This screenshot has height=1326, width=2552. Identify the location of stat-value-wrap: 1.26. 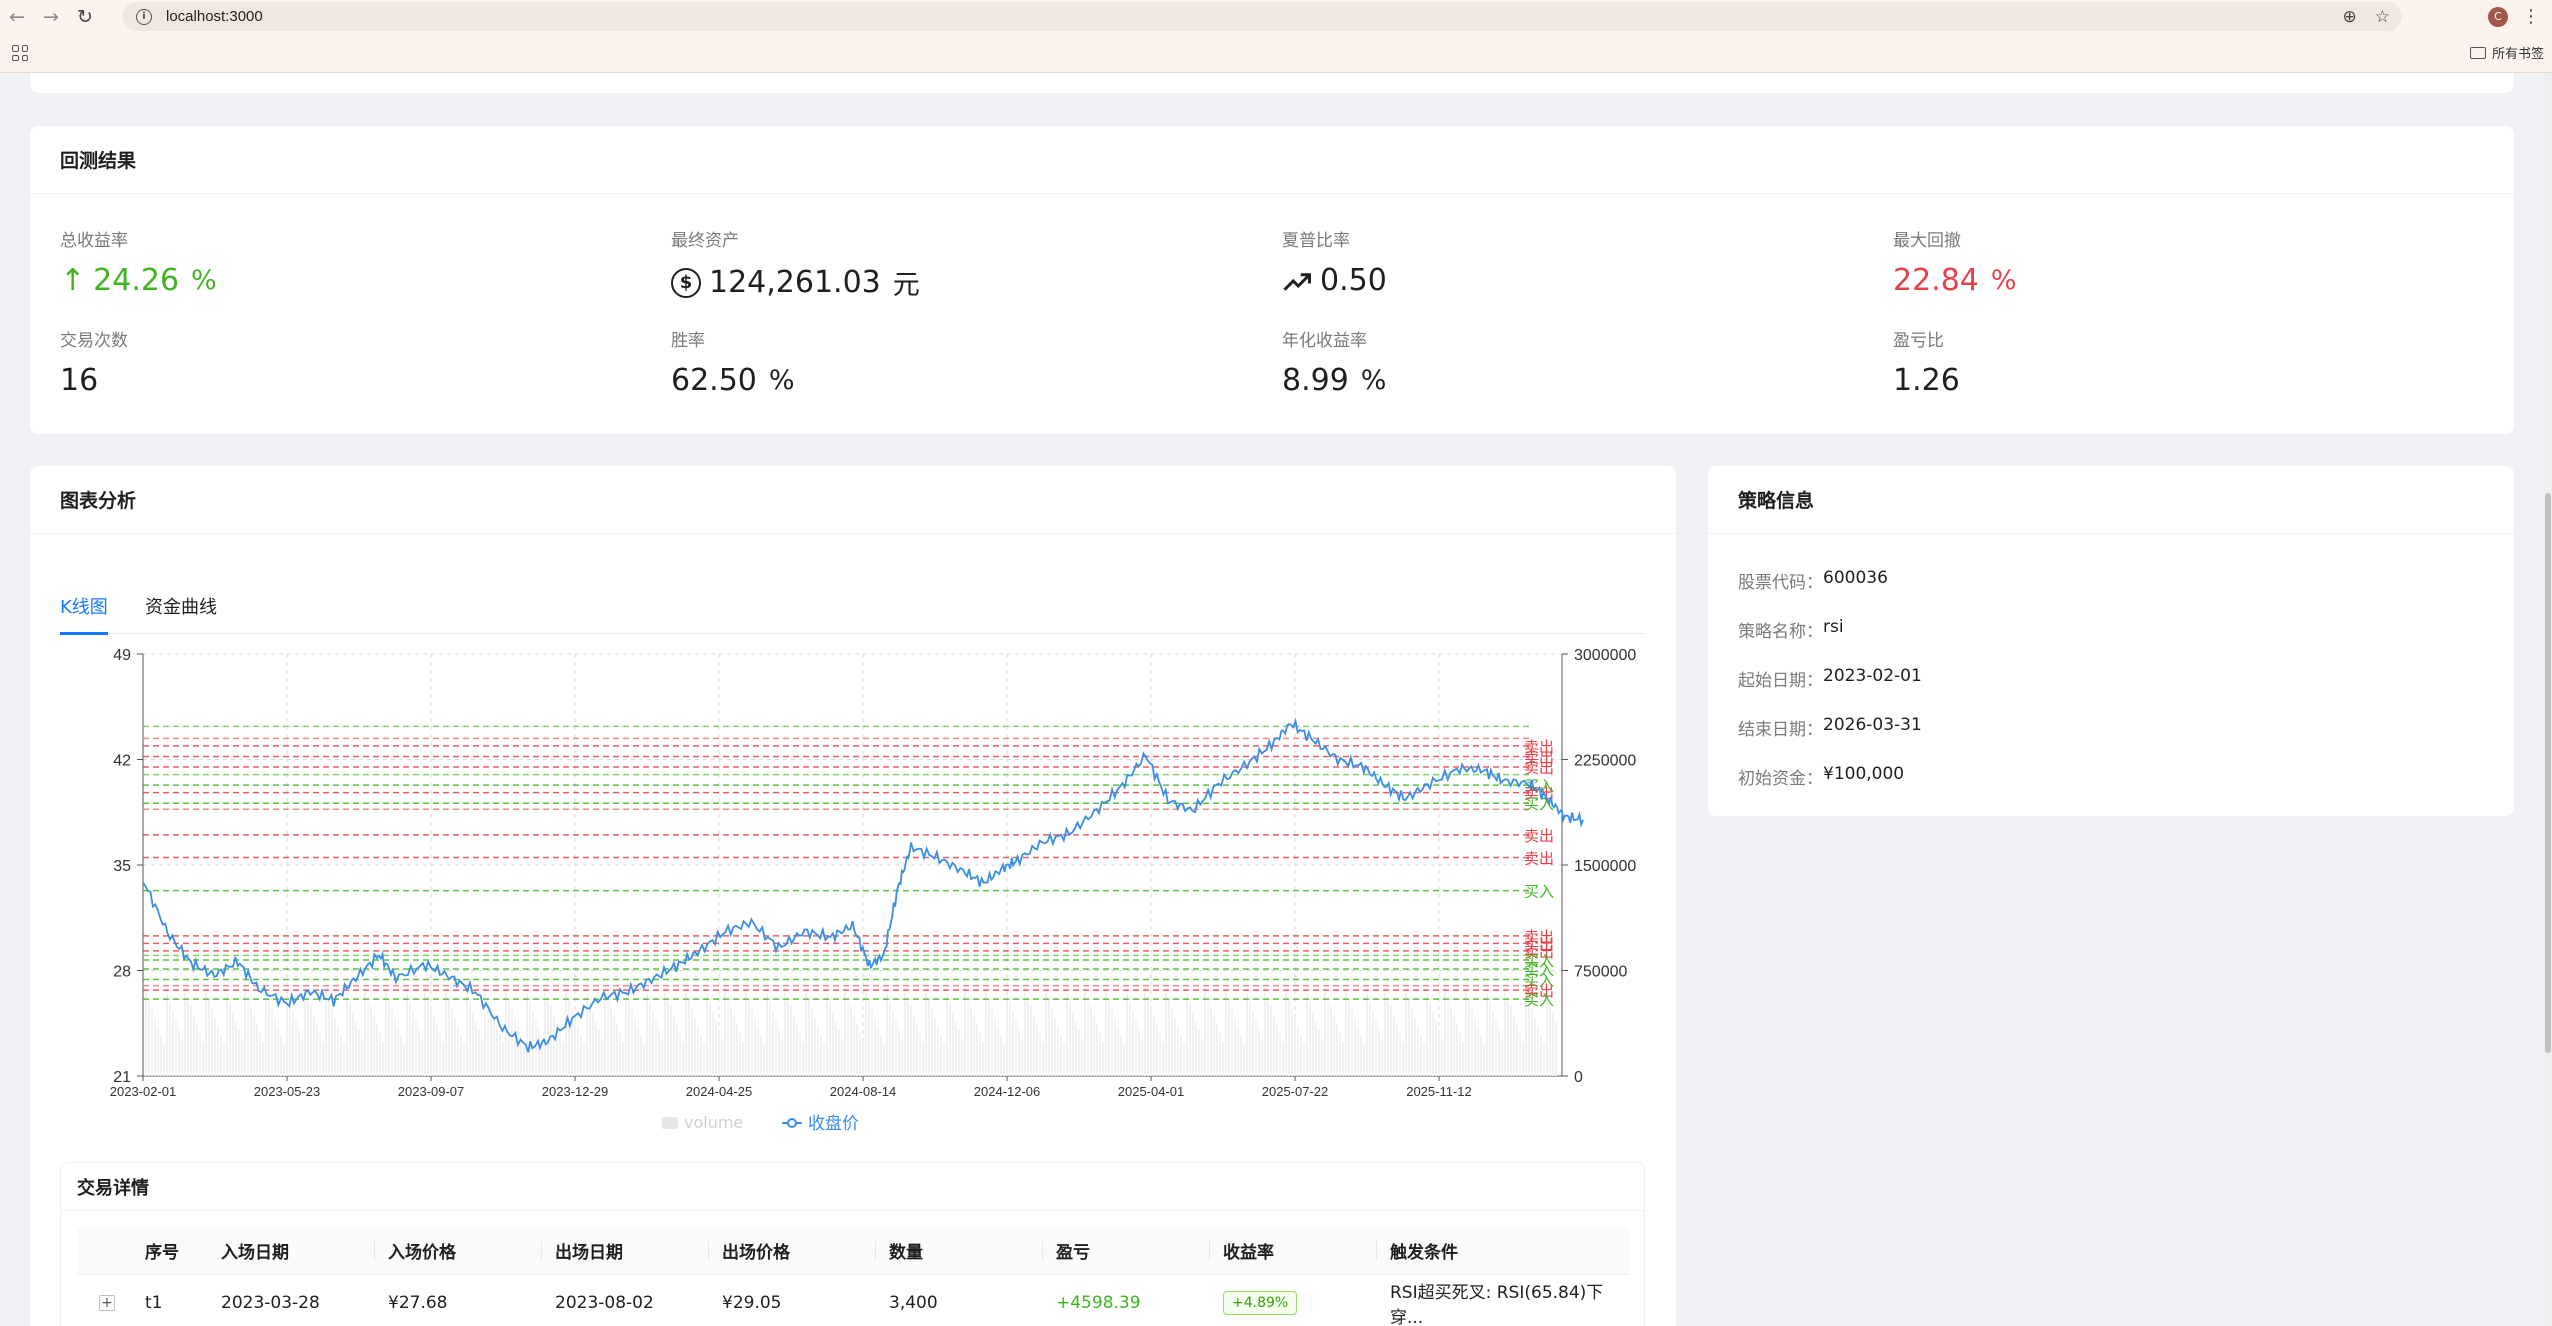
(2093, 380).